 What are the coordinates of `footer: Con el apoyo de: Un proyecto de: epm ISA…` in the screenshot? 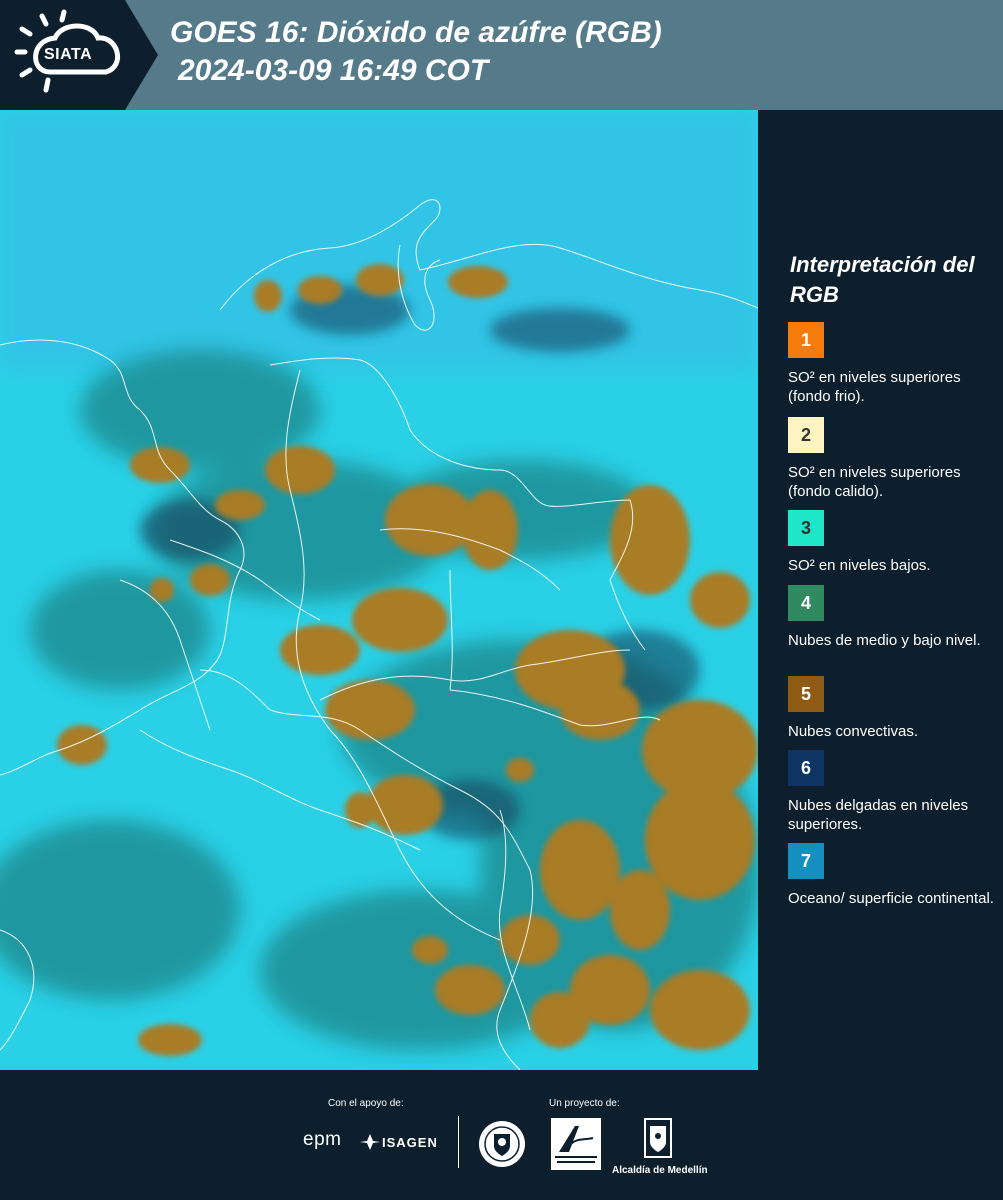 It's located at (501, 1135).